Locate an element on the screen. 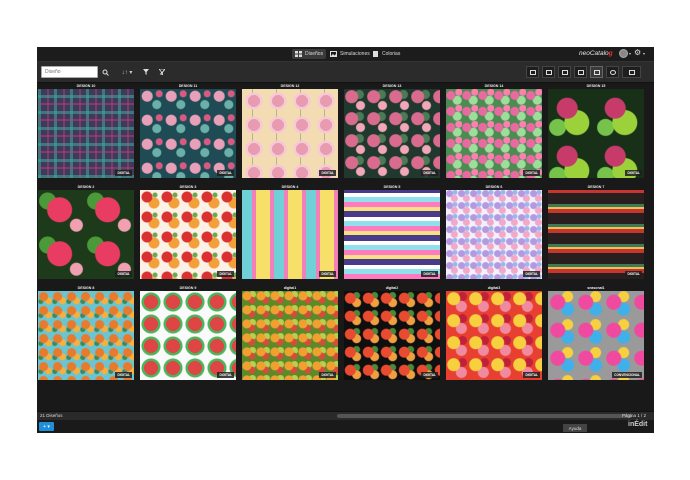  panel-view-icon is located at coordinates (631, 72).